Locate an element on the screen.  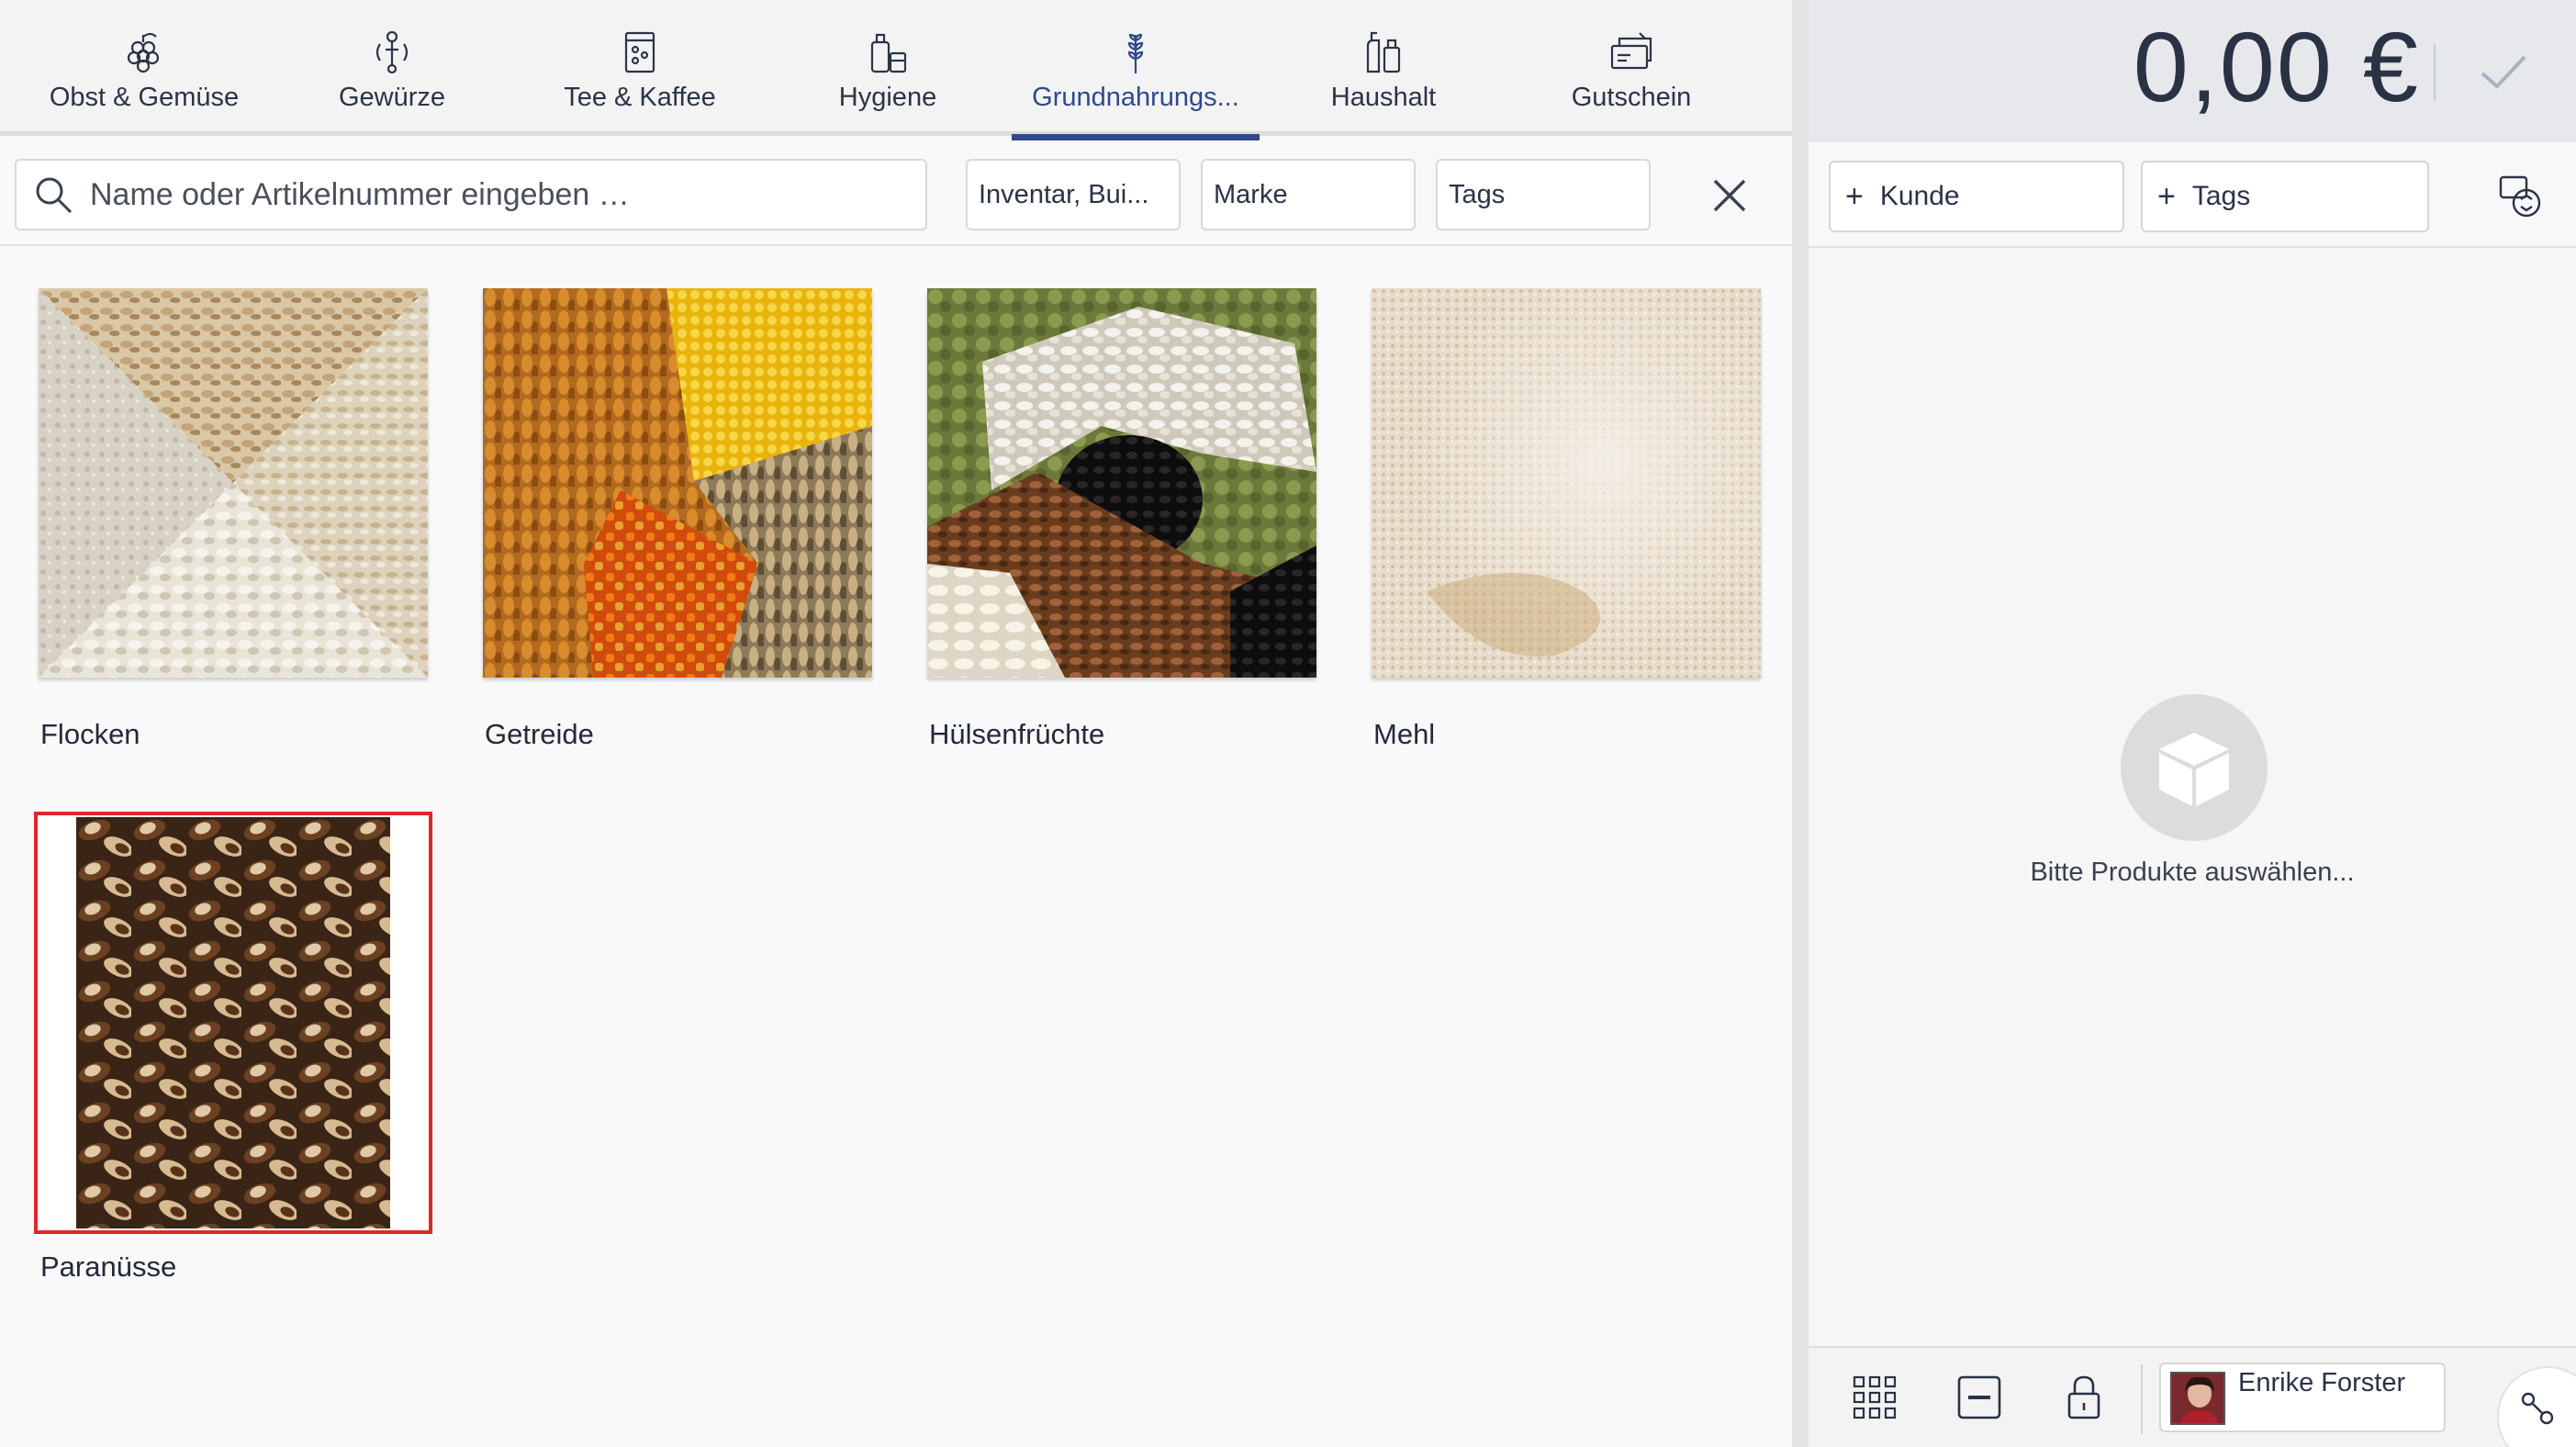
lock-icon is located at coordinates (2084, 1397).